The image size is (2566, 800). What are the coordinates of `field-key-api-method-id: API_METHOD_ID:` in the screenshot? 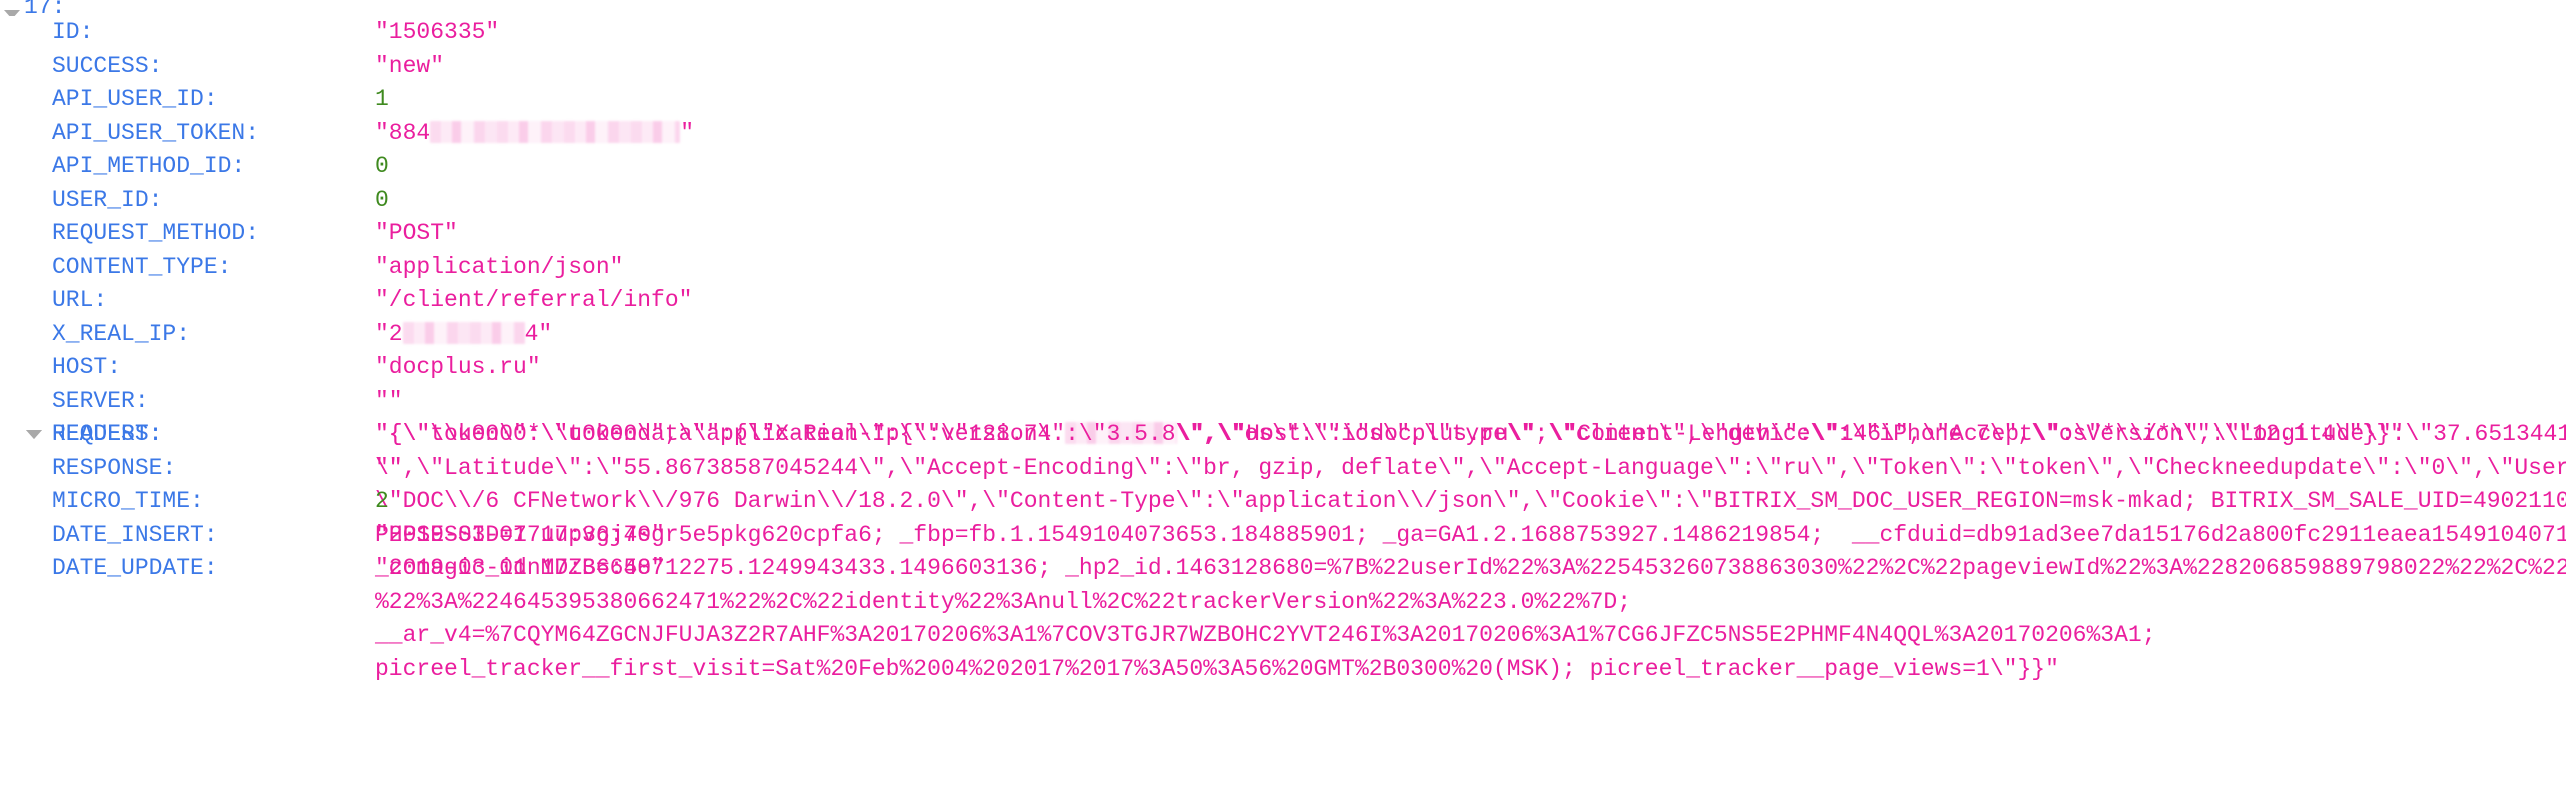 It's located at (149, 166).